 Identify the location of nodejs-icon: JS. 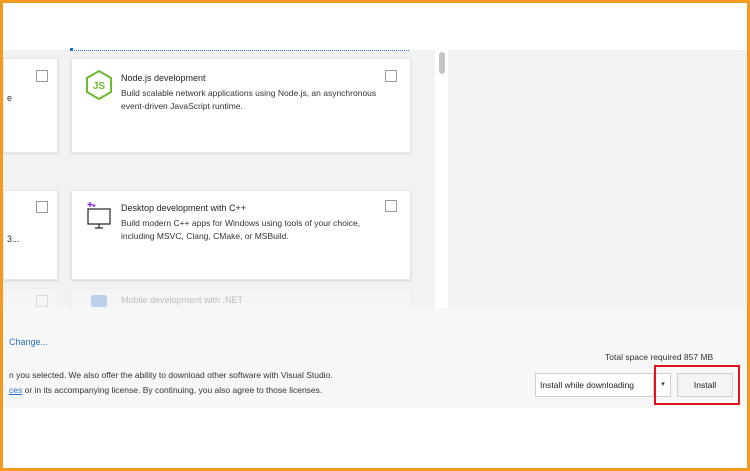
(99, 85).